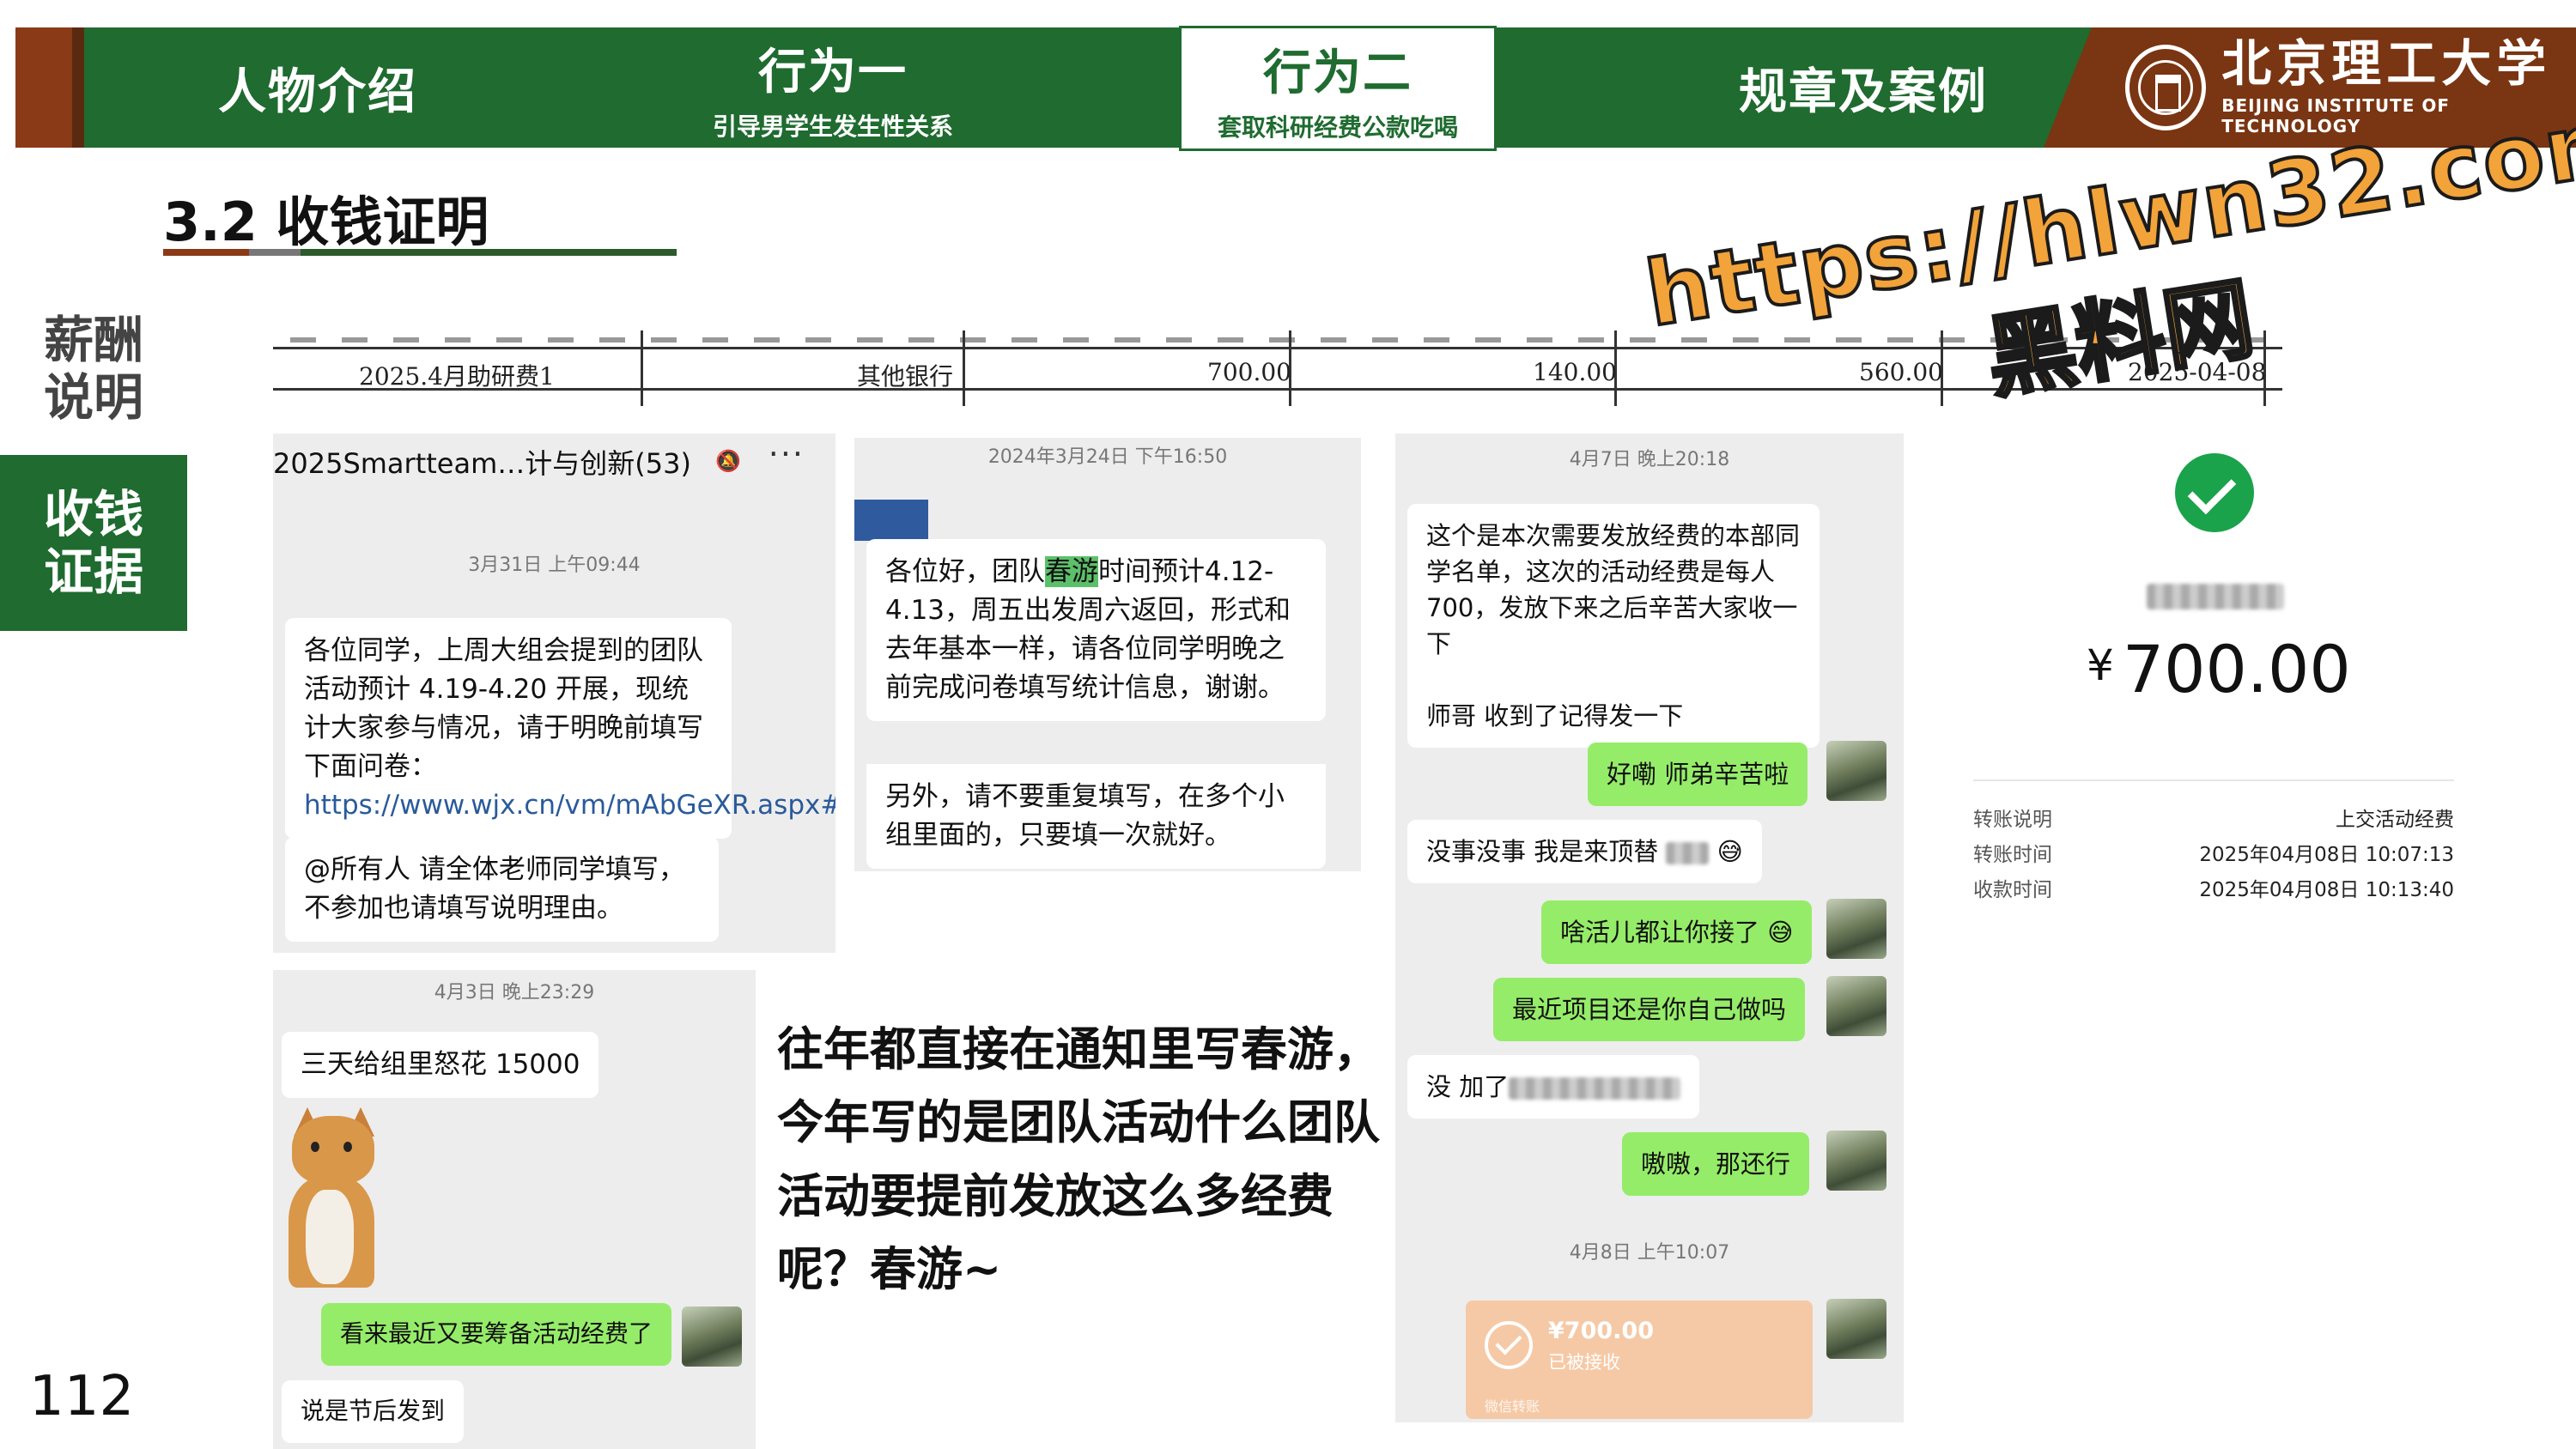 The width and height of the screenshot is (2576, 1449). What do you see at coordinates (2166, 87) in the screenshot?
I see `university-emblem-icon` at bounding box center [2166, 87].